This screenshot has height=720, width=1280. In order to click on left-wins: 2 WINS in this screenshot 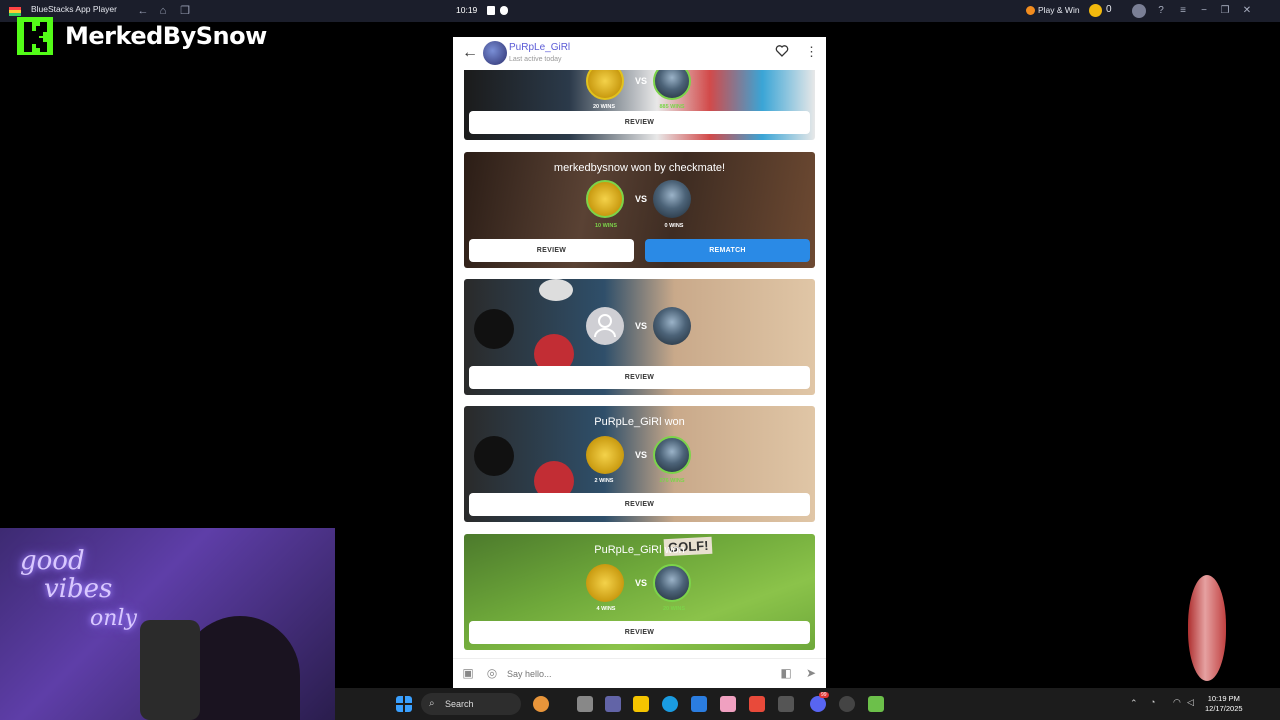, I will do `click(604, 481)`.